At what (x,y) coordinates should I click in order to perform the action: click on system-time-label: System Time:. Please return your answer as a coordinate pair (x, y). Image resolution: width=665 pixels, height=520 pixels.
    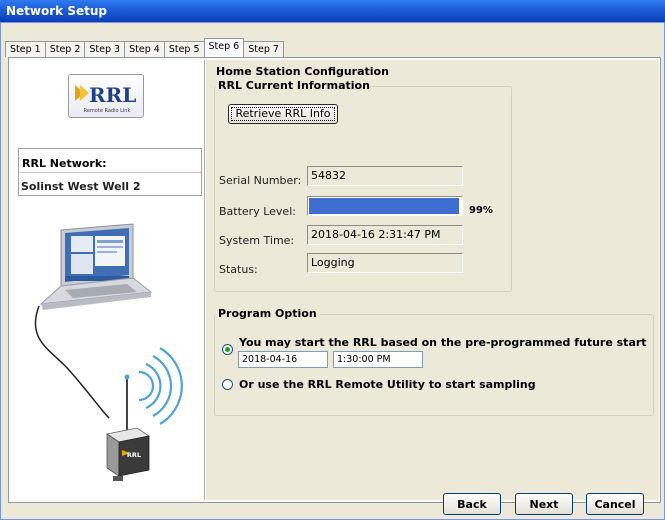
    Looking at the image, I should click on (257, 240).